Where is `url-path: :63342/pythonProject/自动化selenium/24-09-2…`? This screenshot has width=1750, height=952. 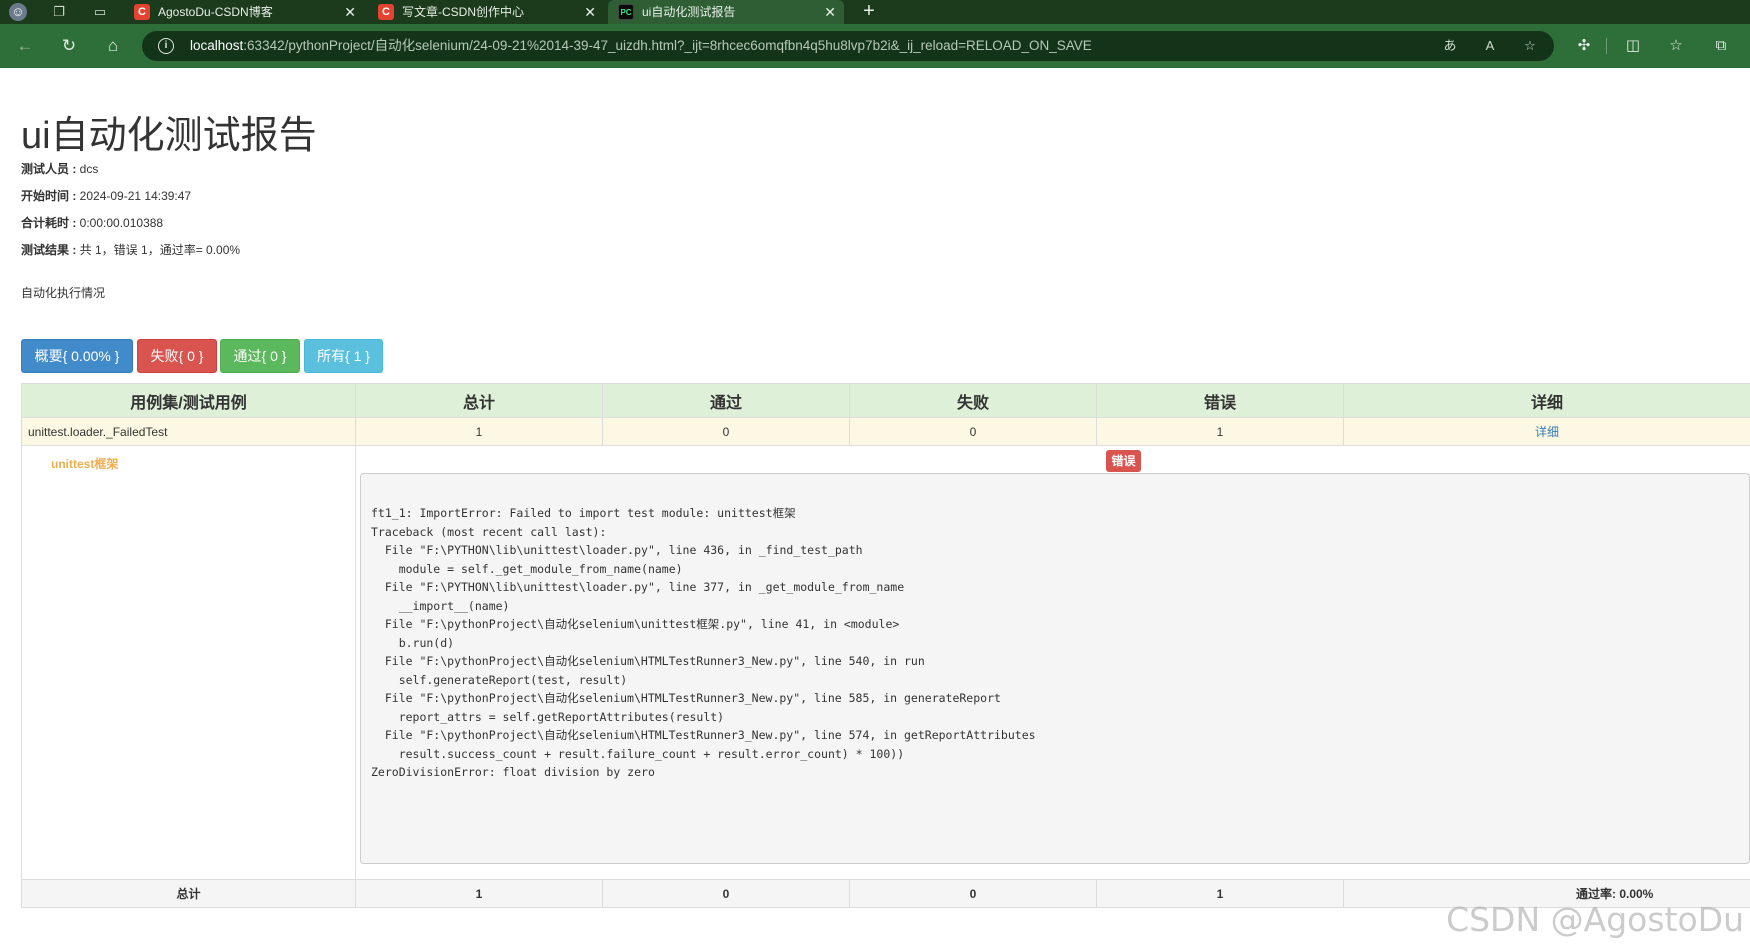 url-path: :63342/pythonProject/自动化selenium/24-09-2… is located at coordinates (667, 45).